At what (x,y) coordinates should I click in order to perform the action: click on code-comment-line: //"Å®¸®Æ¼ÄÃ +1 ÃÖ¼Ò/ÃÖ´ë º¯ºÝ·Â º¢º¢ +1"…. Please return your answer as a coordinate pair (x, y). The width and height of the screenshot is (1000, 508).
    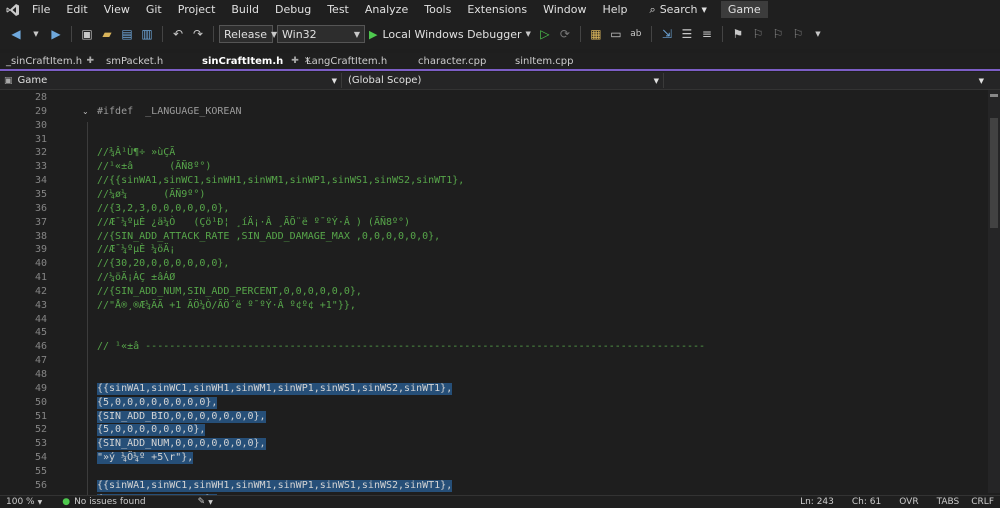
    Looking at the image, I should click on (226, 306).